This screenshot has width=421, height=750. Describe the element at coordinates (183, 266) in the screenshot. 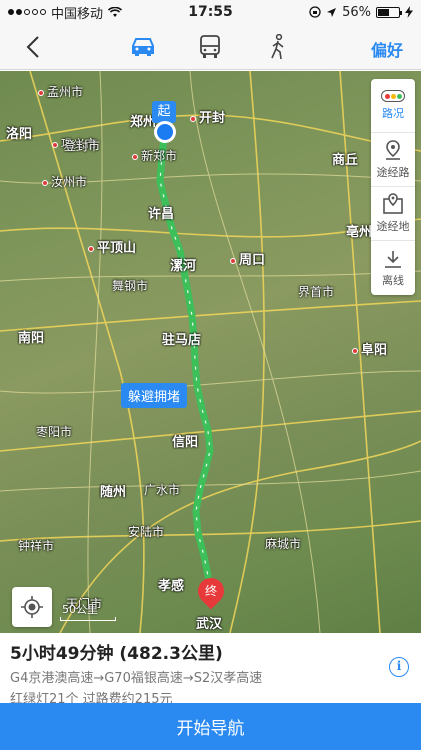

I see `city-luohe: 漯河` at that location.